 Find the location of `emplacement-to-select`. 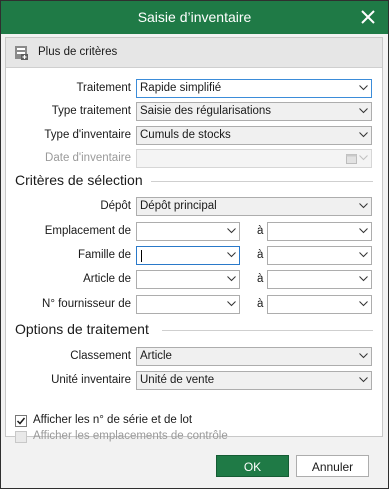

emplacement-to-select is located at coordinates (319, 231).